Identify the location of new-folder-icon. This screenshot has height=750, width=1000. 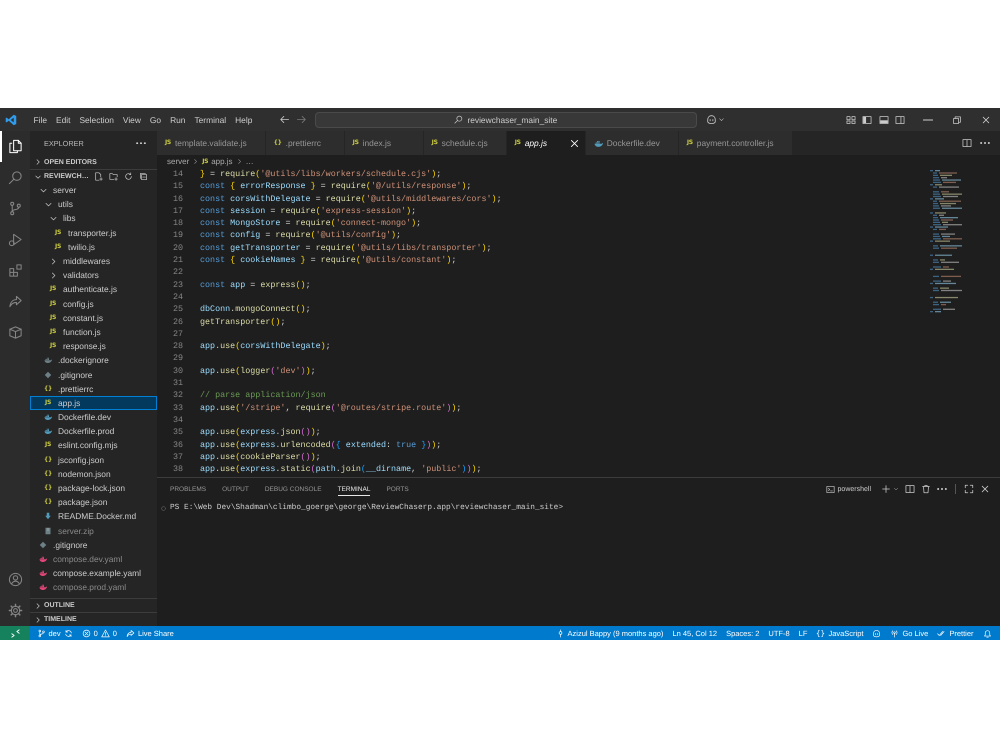
(113, 176).